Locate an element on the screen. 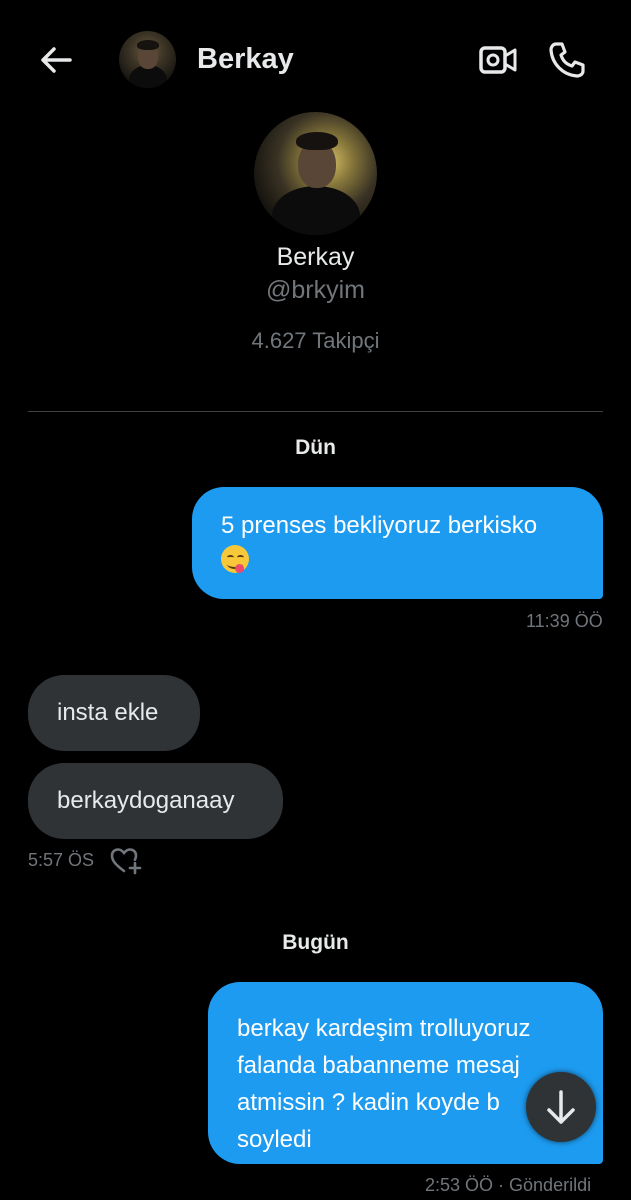  message-bubble-incoming: insta ekle is located at coordinates (114, 713).